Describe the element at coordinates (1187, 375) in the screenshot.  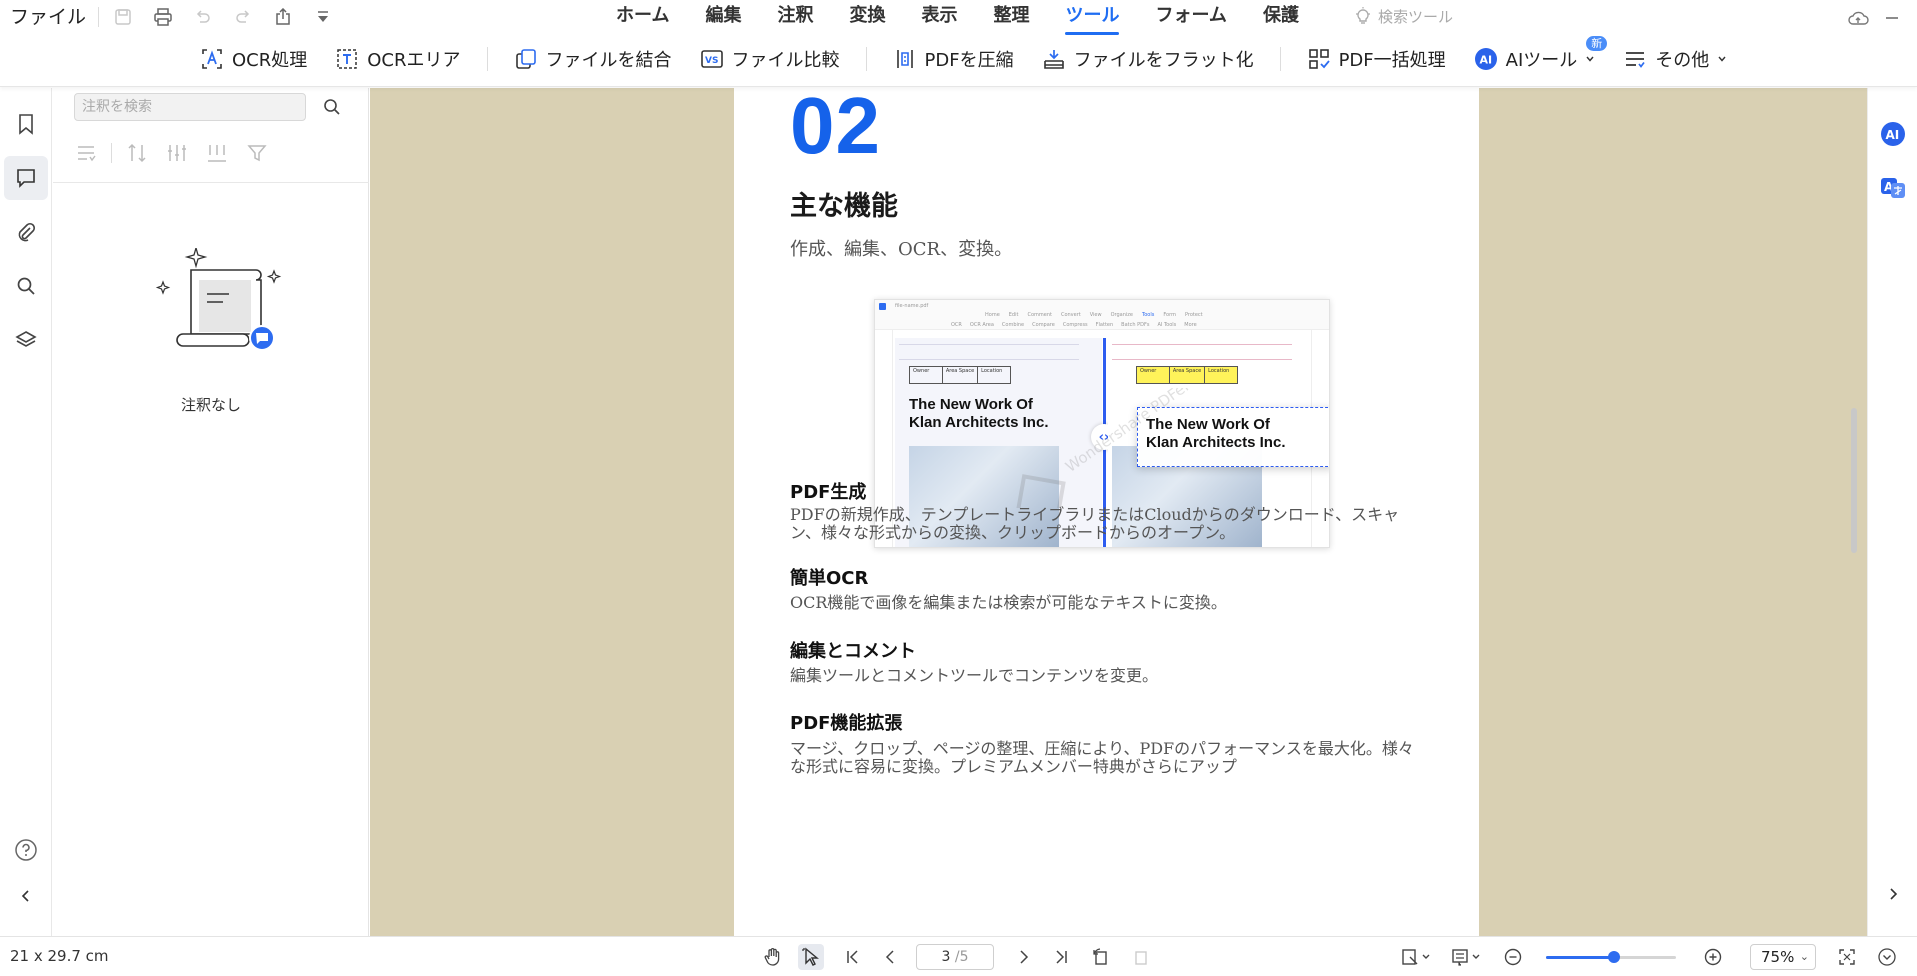
I see `screenshot-table-highlighted: Owner Area Space Location` at that location.